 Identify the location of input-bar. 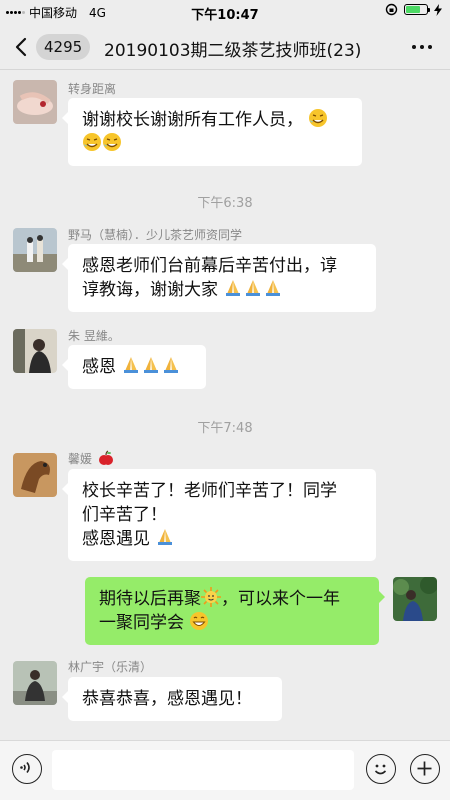
(225, 770).